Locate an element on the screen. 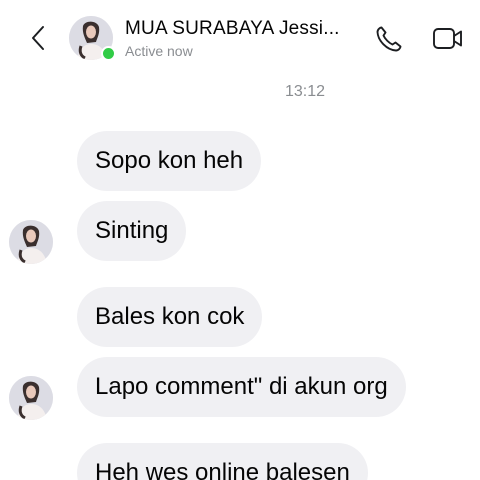 The image size is (480, 480). chevron-left-icon is located at coordinates (38, 38).